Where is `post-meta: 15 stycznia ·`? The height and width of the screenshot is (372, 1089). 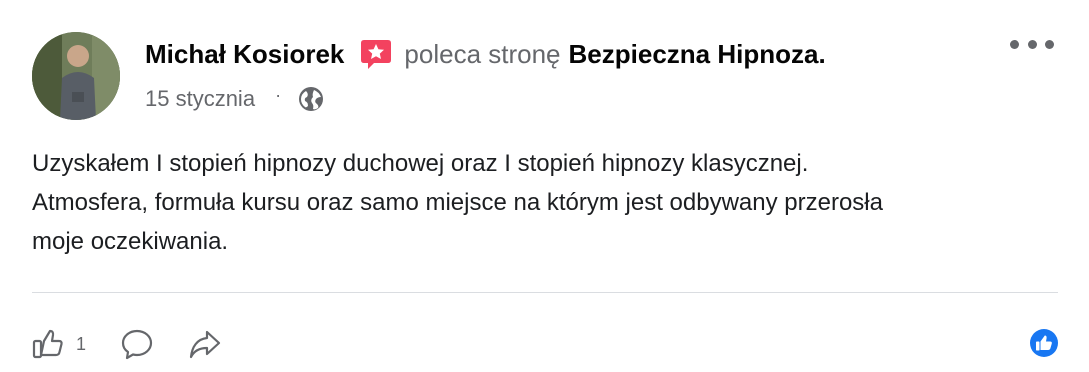
post-meta: 15 stycznia · is located at coordinates (235, 99).